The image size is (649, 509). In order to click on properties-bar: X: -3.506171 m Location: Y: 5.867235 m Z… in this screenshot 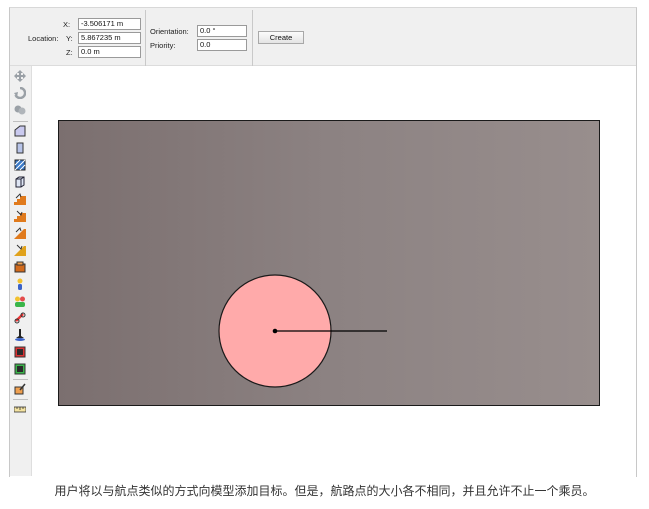, I will do `click(323, 37)`.